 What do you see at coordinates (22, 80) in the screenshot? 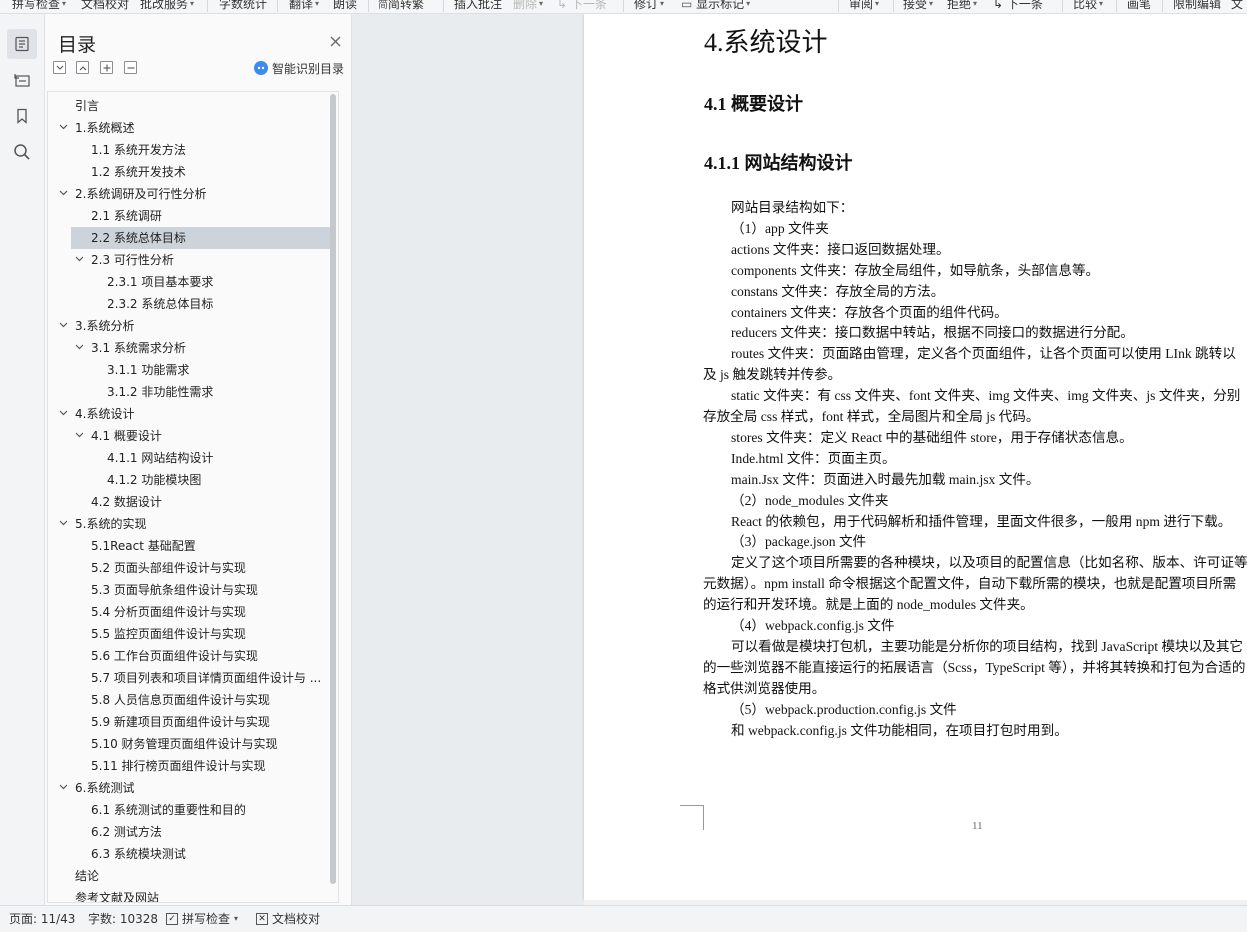
I see `navigation-icon` at bounding box center [22, 80].